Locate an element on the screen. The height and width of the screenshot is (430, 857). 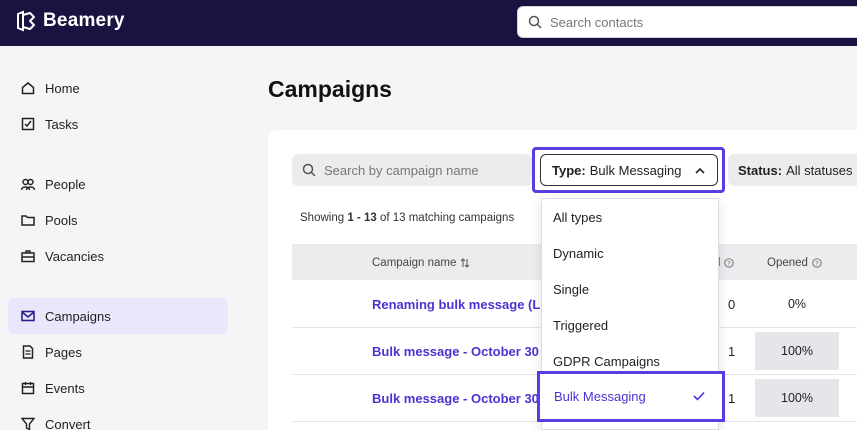
briefcase-icon is located at coordinates (28, 256).